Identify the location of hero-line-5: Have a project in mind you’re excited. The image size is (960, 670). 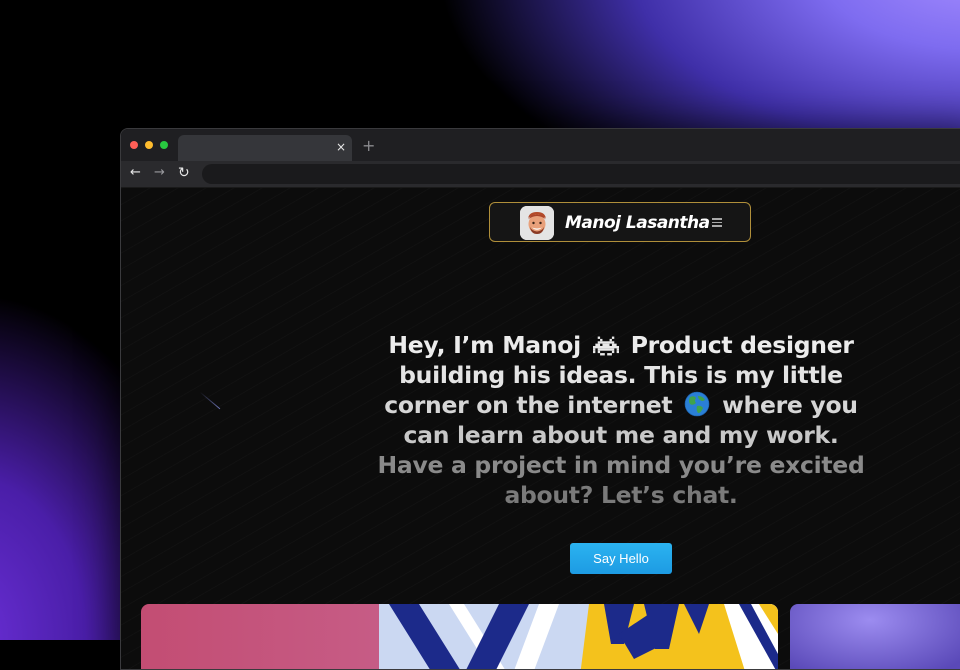
(621, 465).